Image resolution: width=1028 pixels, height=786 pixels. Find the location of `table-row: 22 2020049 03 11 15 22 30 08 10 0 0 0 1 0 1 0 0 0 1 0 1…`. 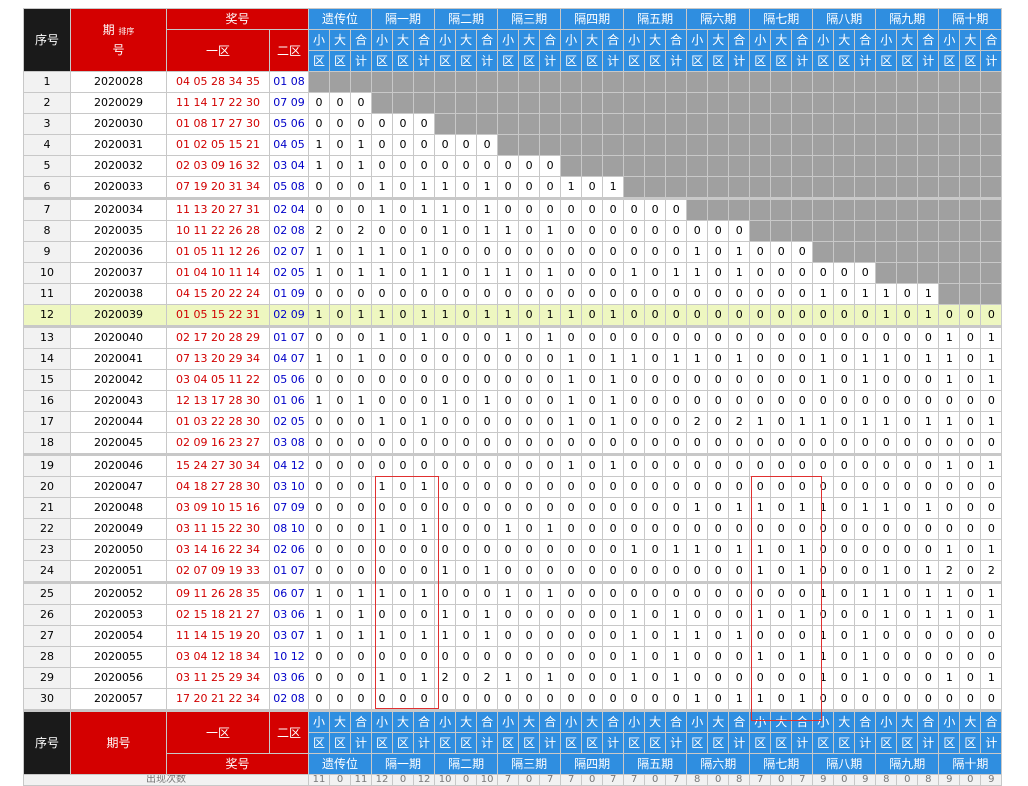

table-row: 22 2020049 03 11 15 22 30 08 10 0 0 0 1 0 1 0 0 0 1 0 1… is located at coordinates (513, 529).